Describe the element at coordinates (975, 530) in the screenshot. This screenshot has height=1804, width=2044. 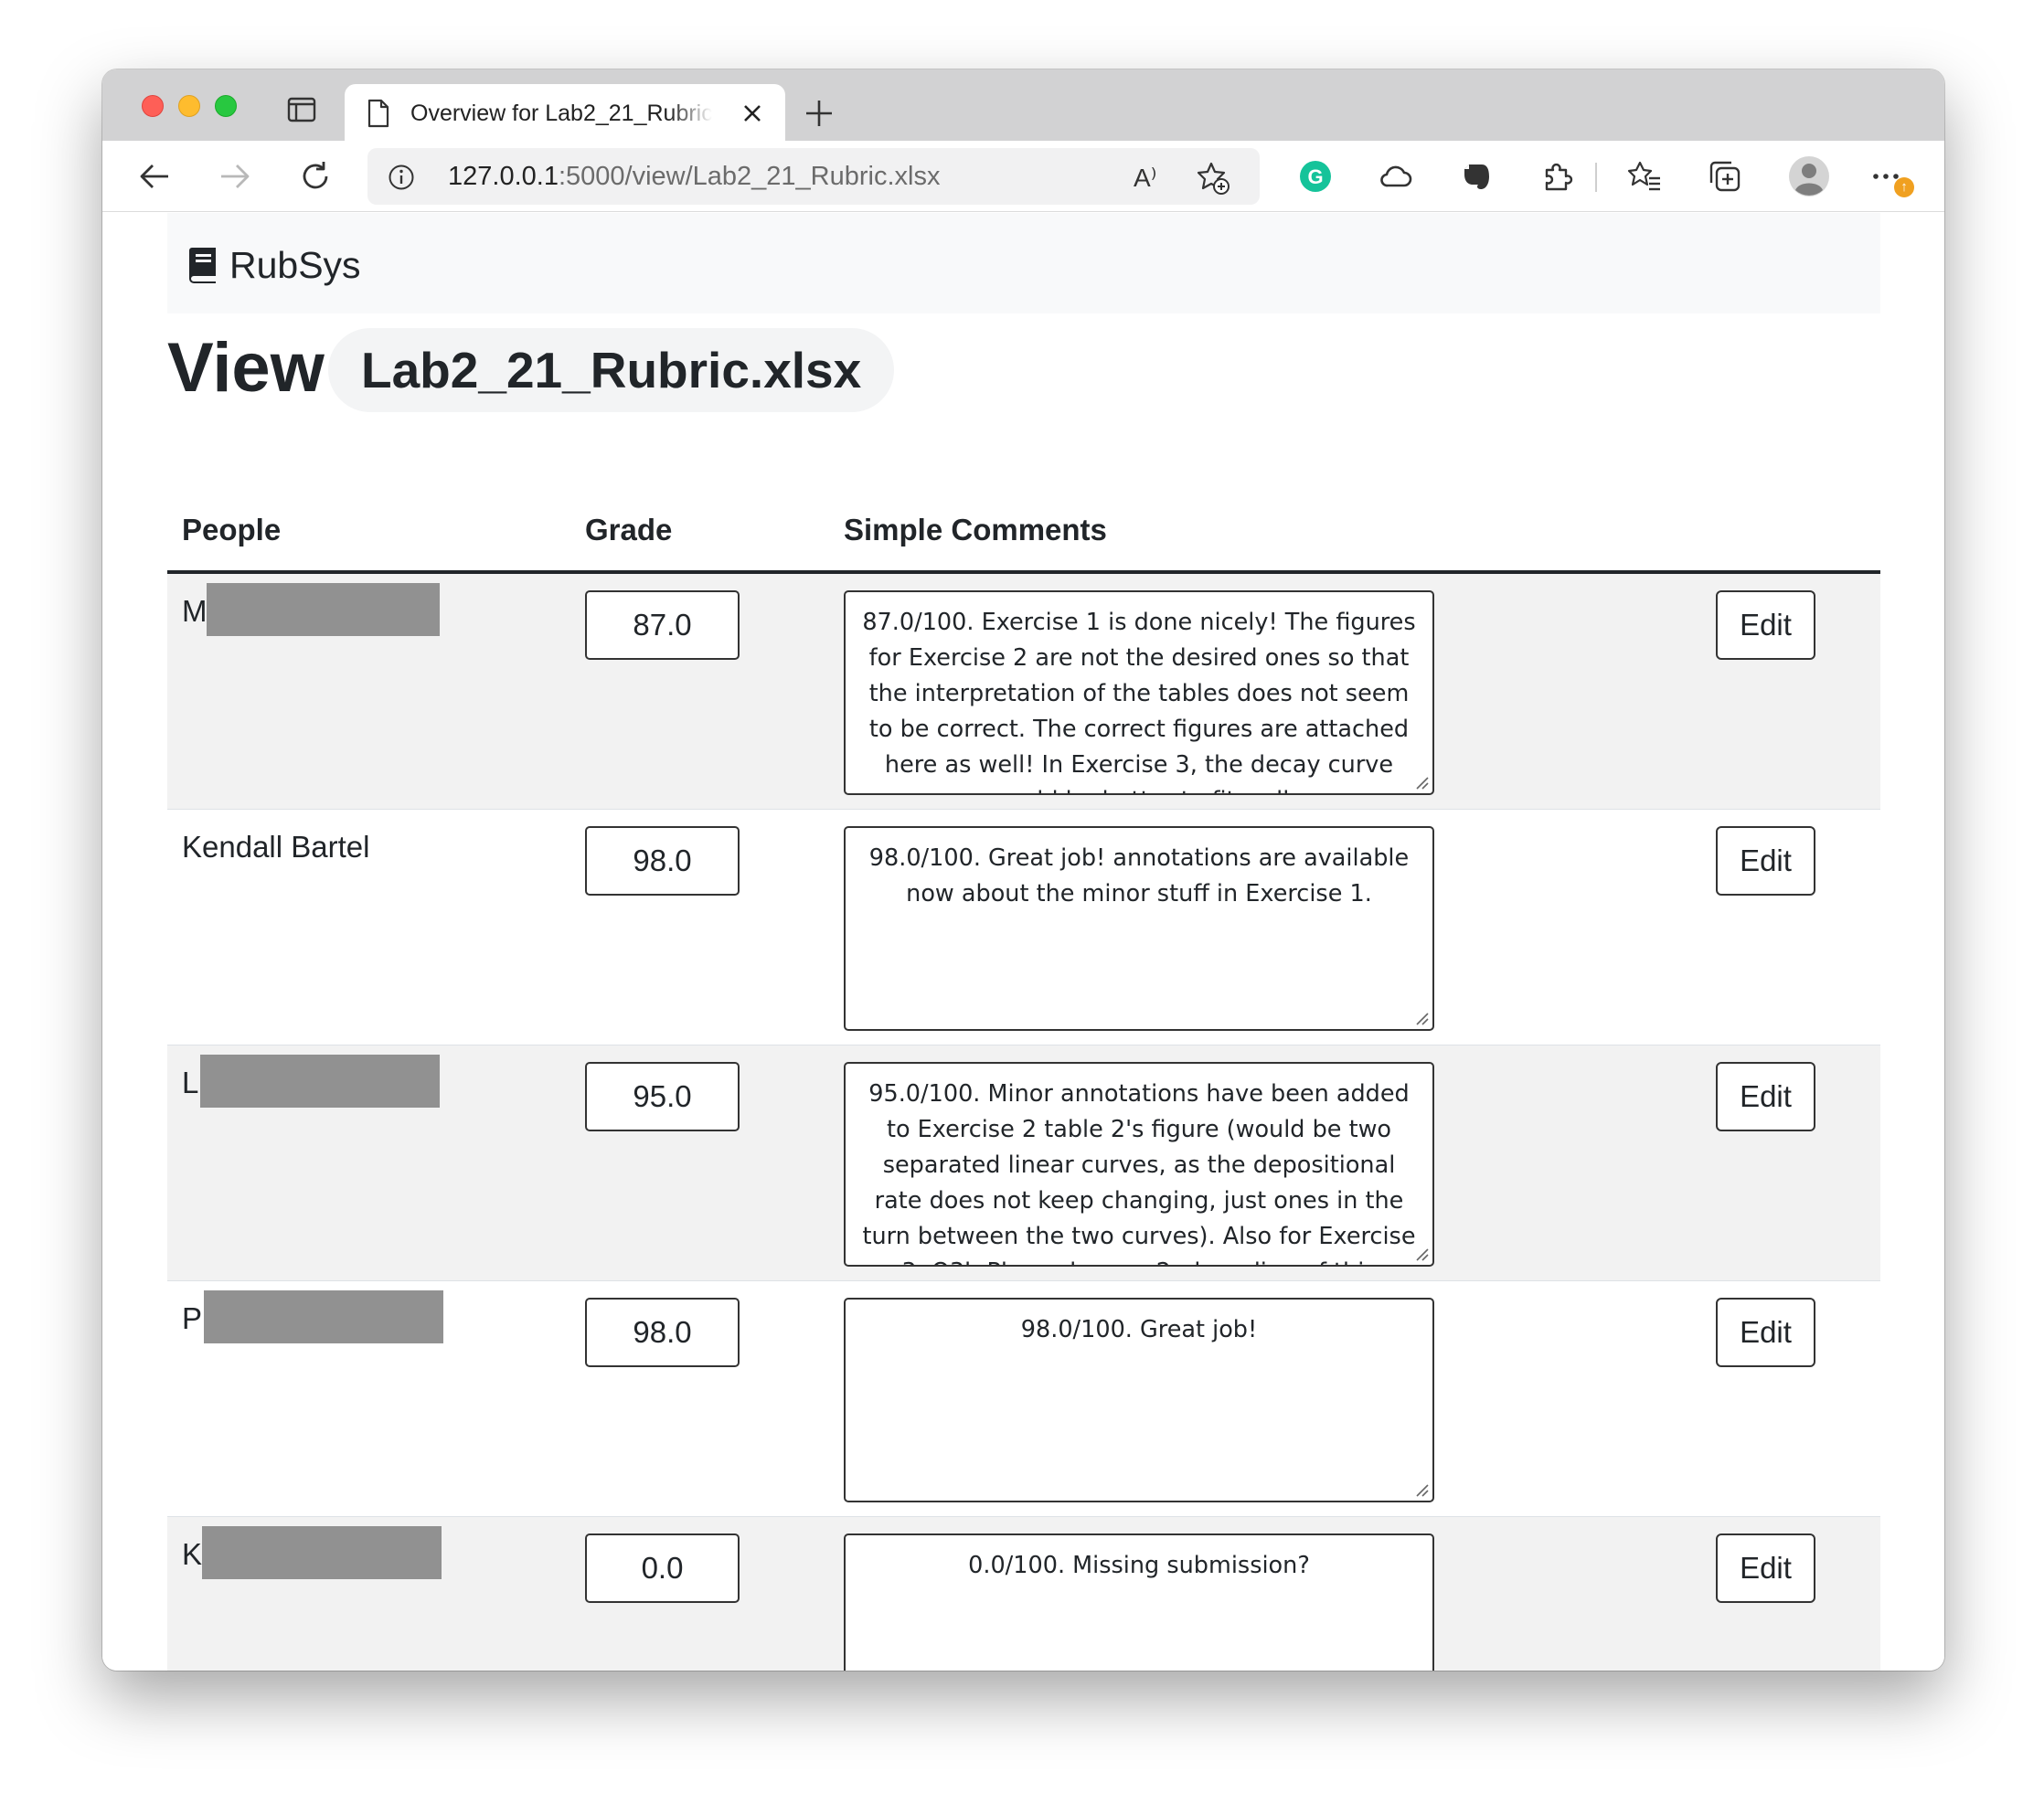
I see `column-header-comments: Simple Comments` at that location.